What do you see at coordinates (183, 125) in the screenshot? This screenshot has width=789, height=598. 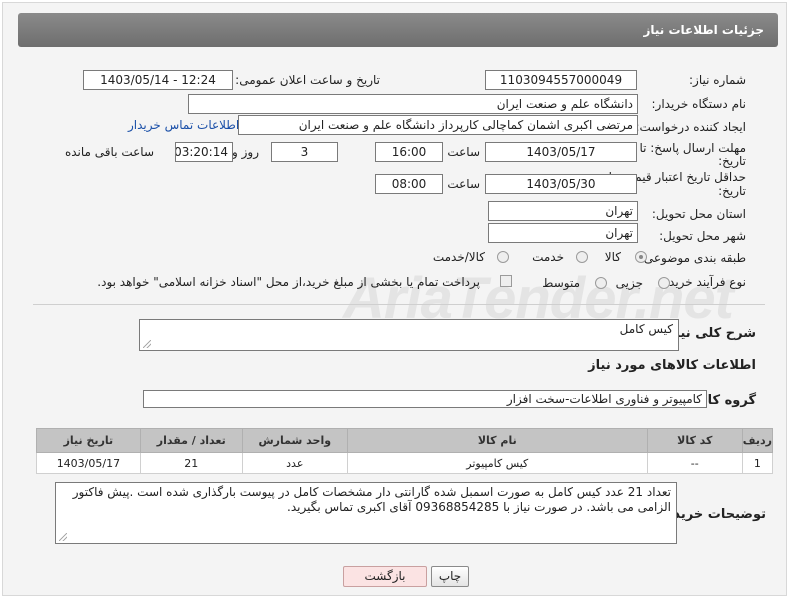 I see `buyer-contact-link: اطلاعات تماس خریدار` at bounding box center [183, 125].